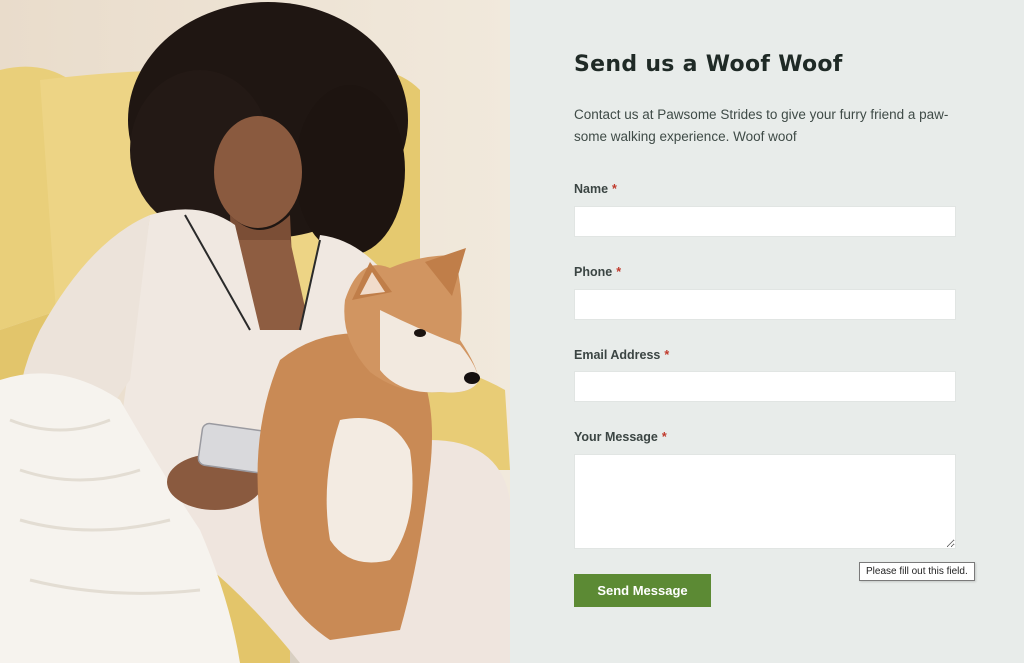 The height and width of the screenshot is (663, 1024). What do you see at coordinates (616, 437) in the screenshot?
I see `message-label-text: Your Message` at bounding box center [616, 437].